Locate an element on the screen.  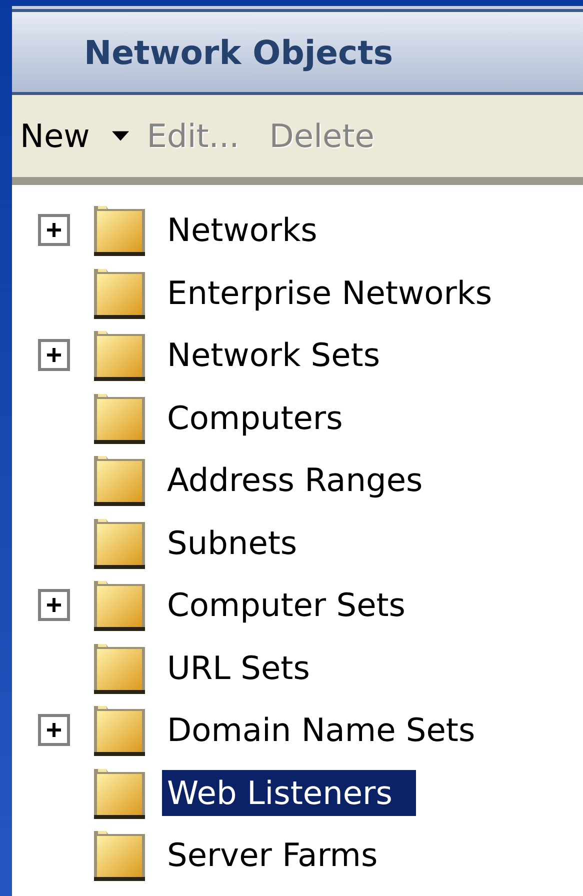
tree-item: Enterprise Networks is located at coordinates (330, 293).